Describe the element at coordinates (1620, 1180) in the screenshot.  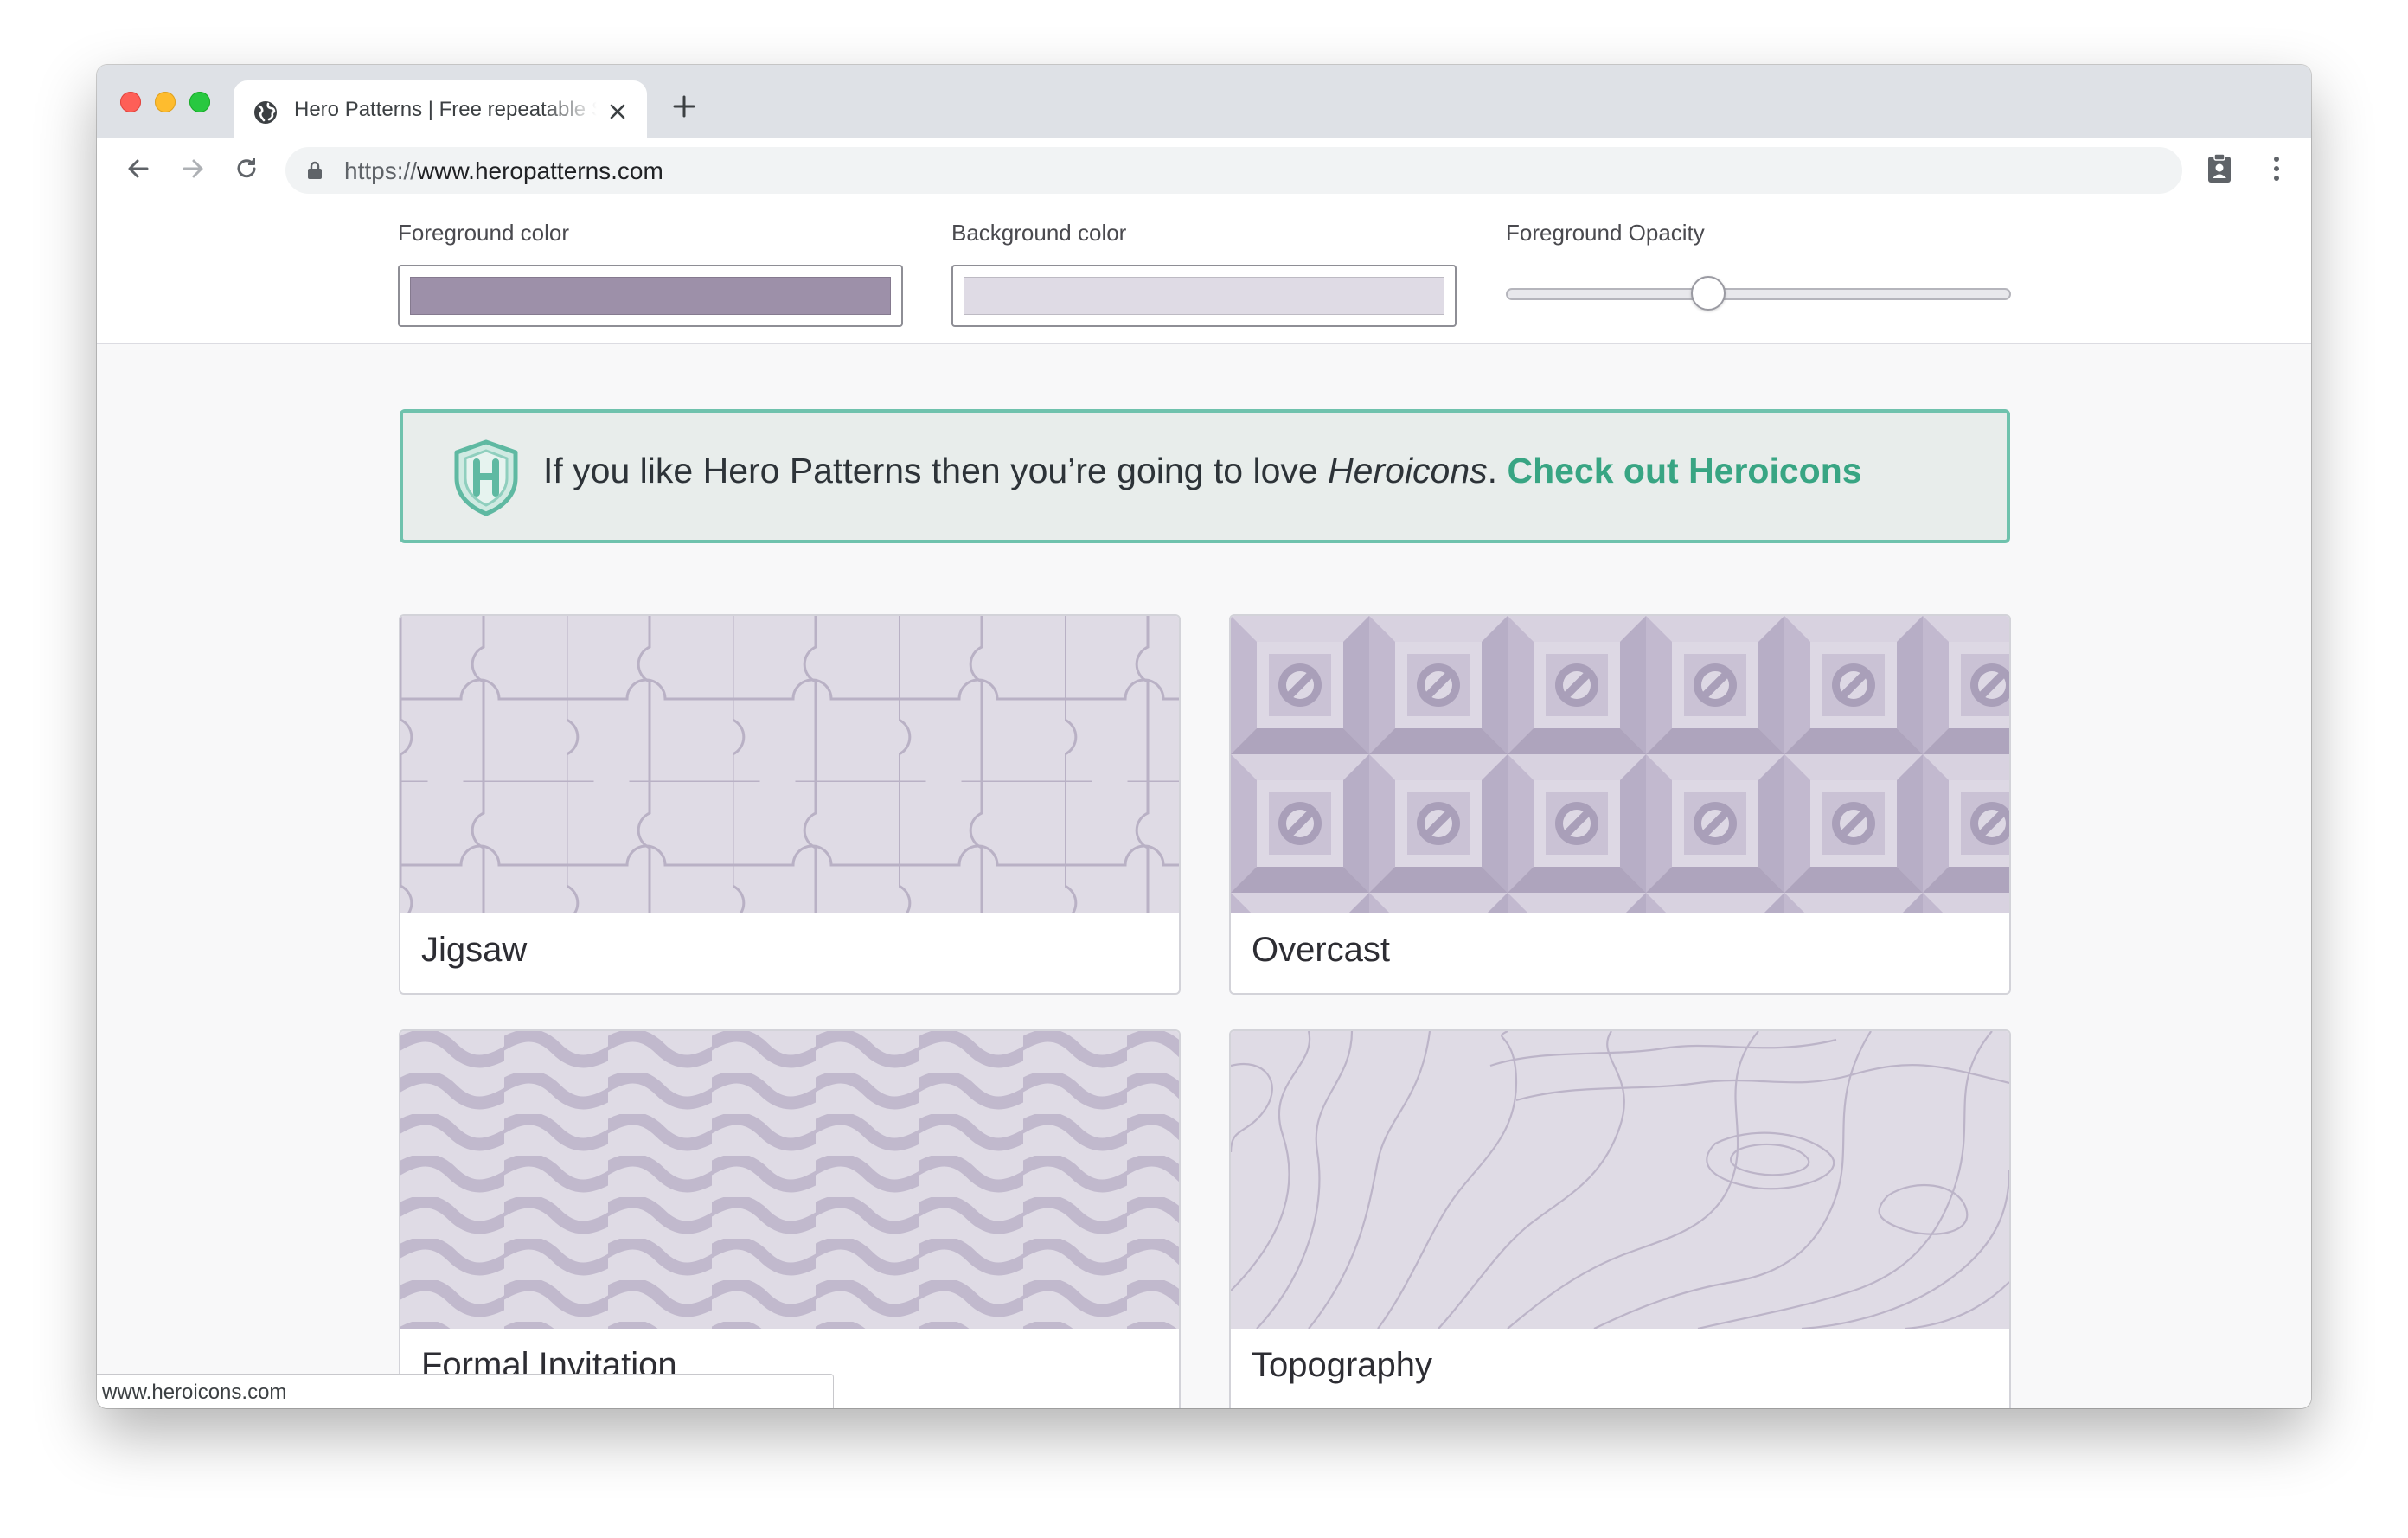
I see `topography-pattern-preview` at that location.